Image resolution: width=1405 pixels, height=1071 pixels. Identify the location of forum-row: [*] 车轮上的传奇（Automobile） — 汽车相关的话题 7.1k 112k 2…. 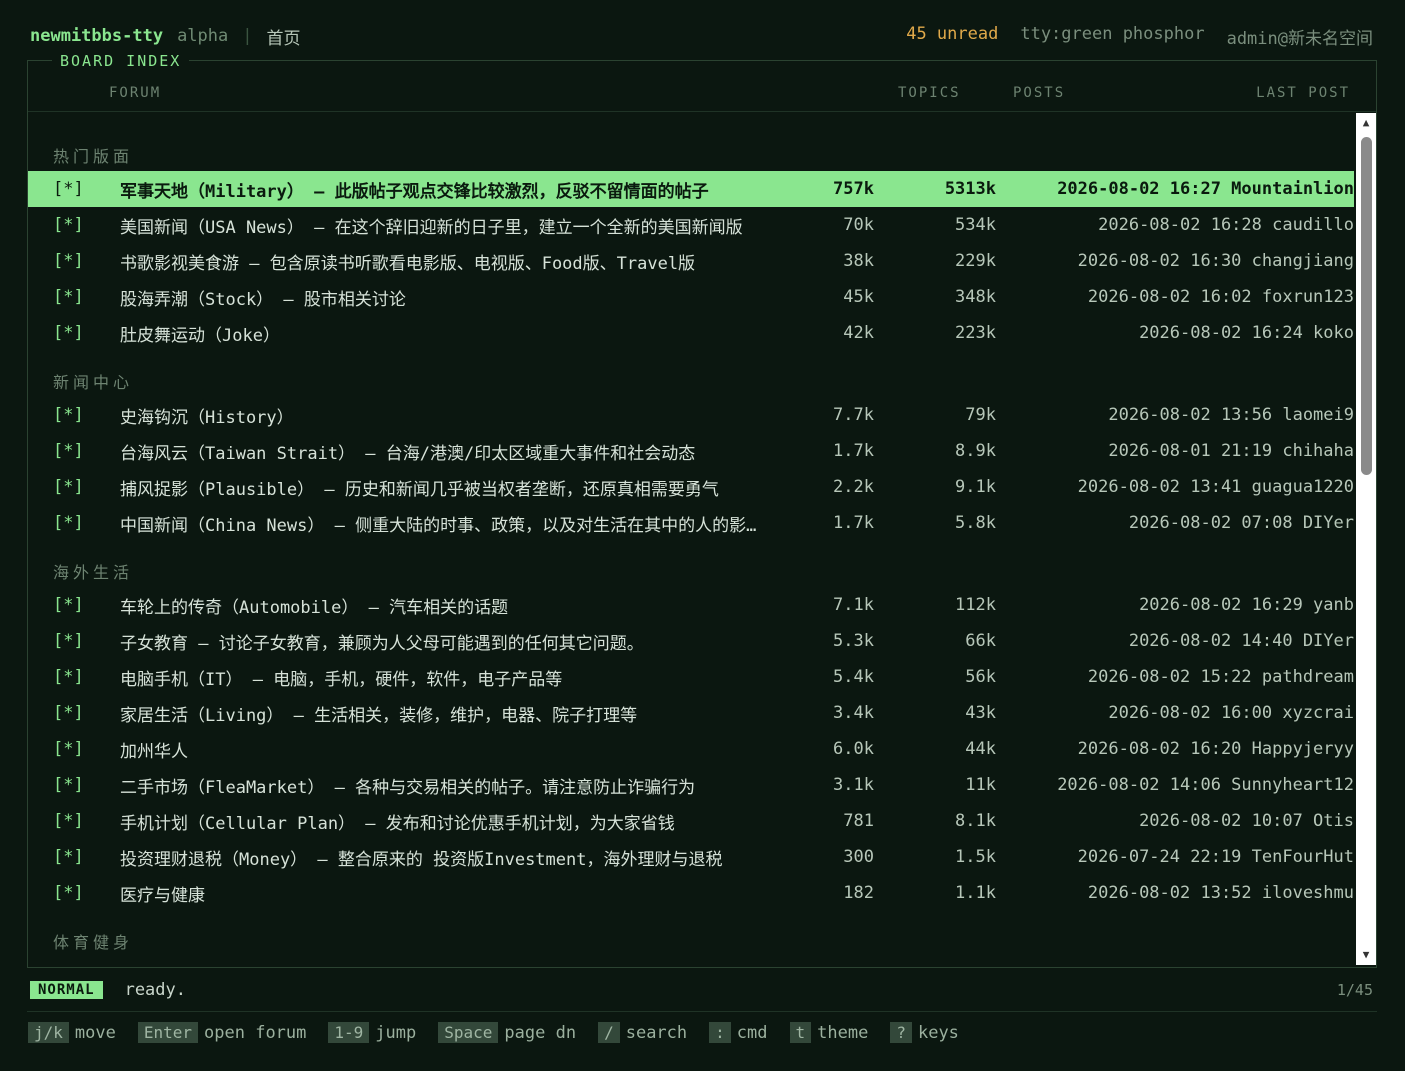
(691, 605).